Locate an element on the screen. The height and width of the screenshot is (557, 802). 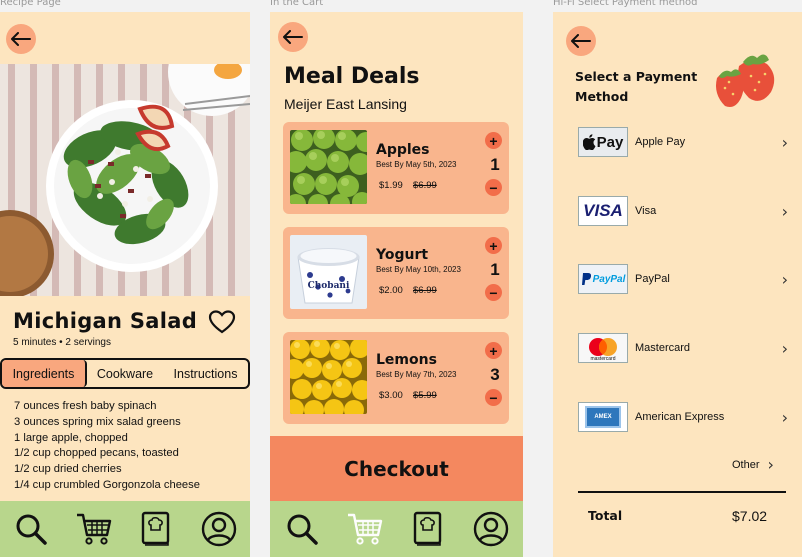
page-title: Meal Deals is located at coordinates (352, 76).